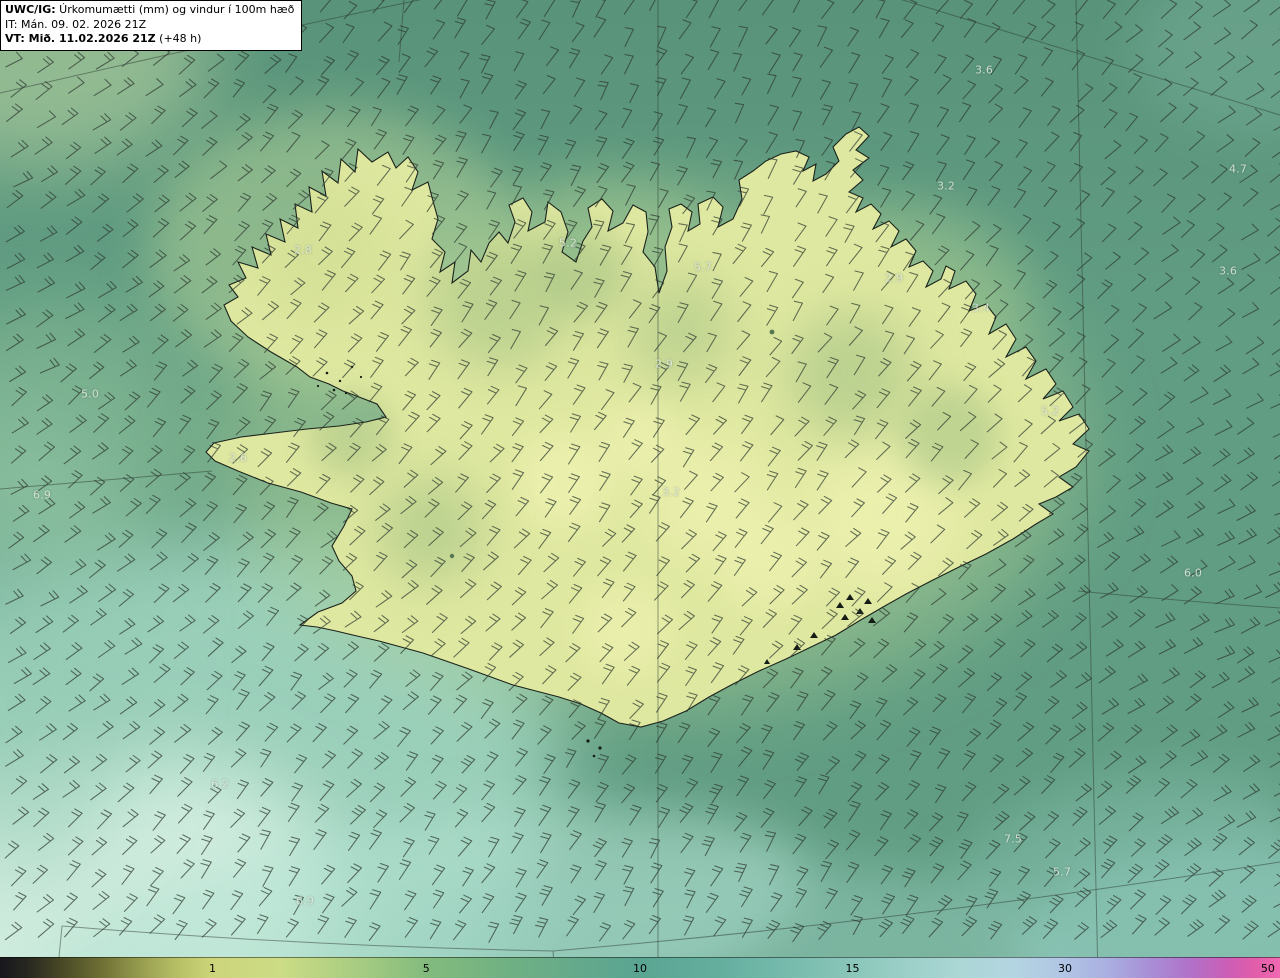  What do you see at coordinates (852, 968) in the screenshot?
I see `colorbar-tick: 15` at bounding box center [852, 968].